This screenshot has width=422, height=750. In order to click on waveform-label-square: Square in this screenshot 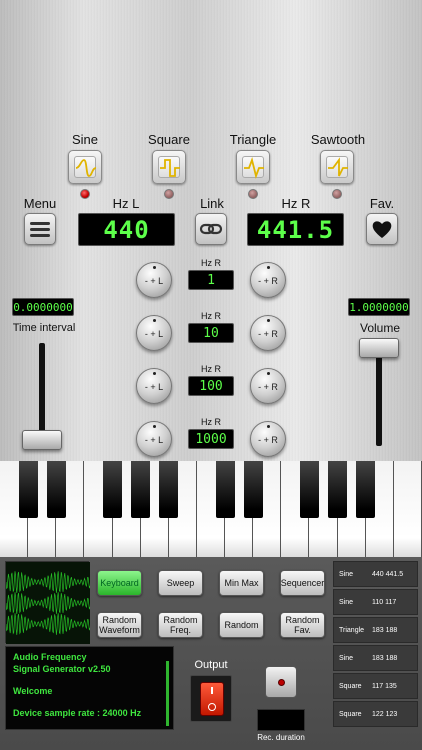, I will do `click(169, 139)`.